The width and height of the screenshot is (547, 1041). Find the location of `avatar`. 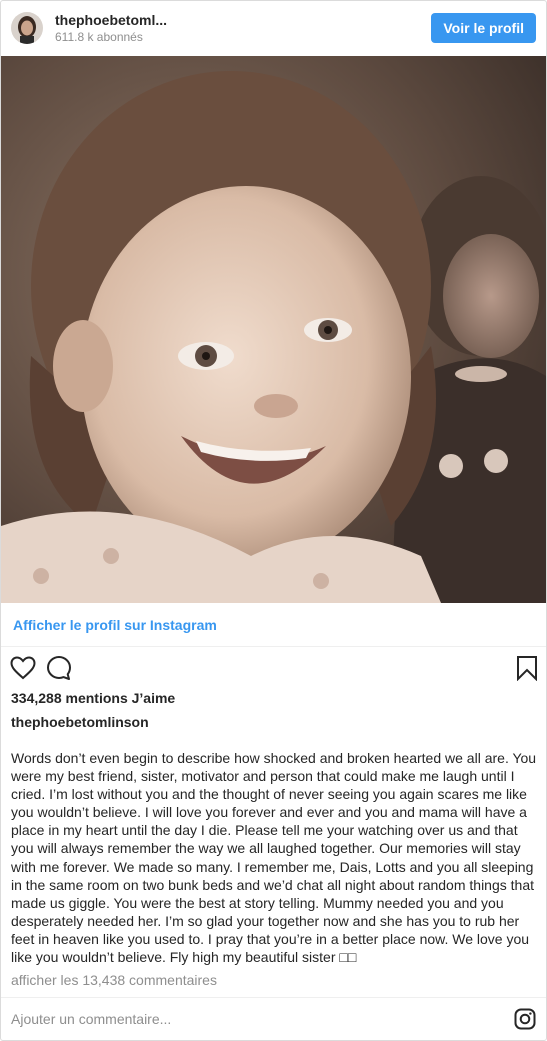

avatar is located at coordinates (27, 27).